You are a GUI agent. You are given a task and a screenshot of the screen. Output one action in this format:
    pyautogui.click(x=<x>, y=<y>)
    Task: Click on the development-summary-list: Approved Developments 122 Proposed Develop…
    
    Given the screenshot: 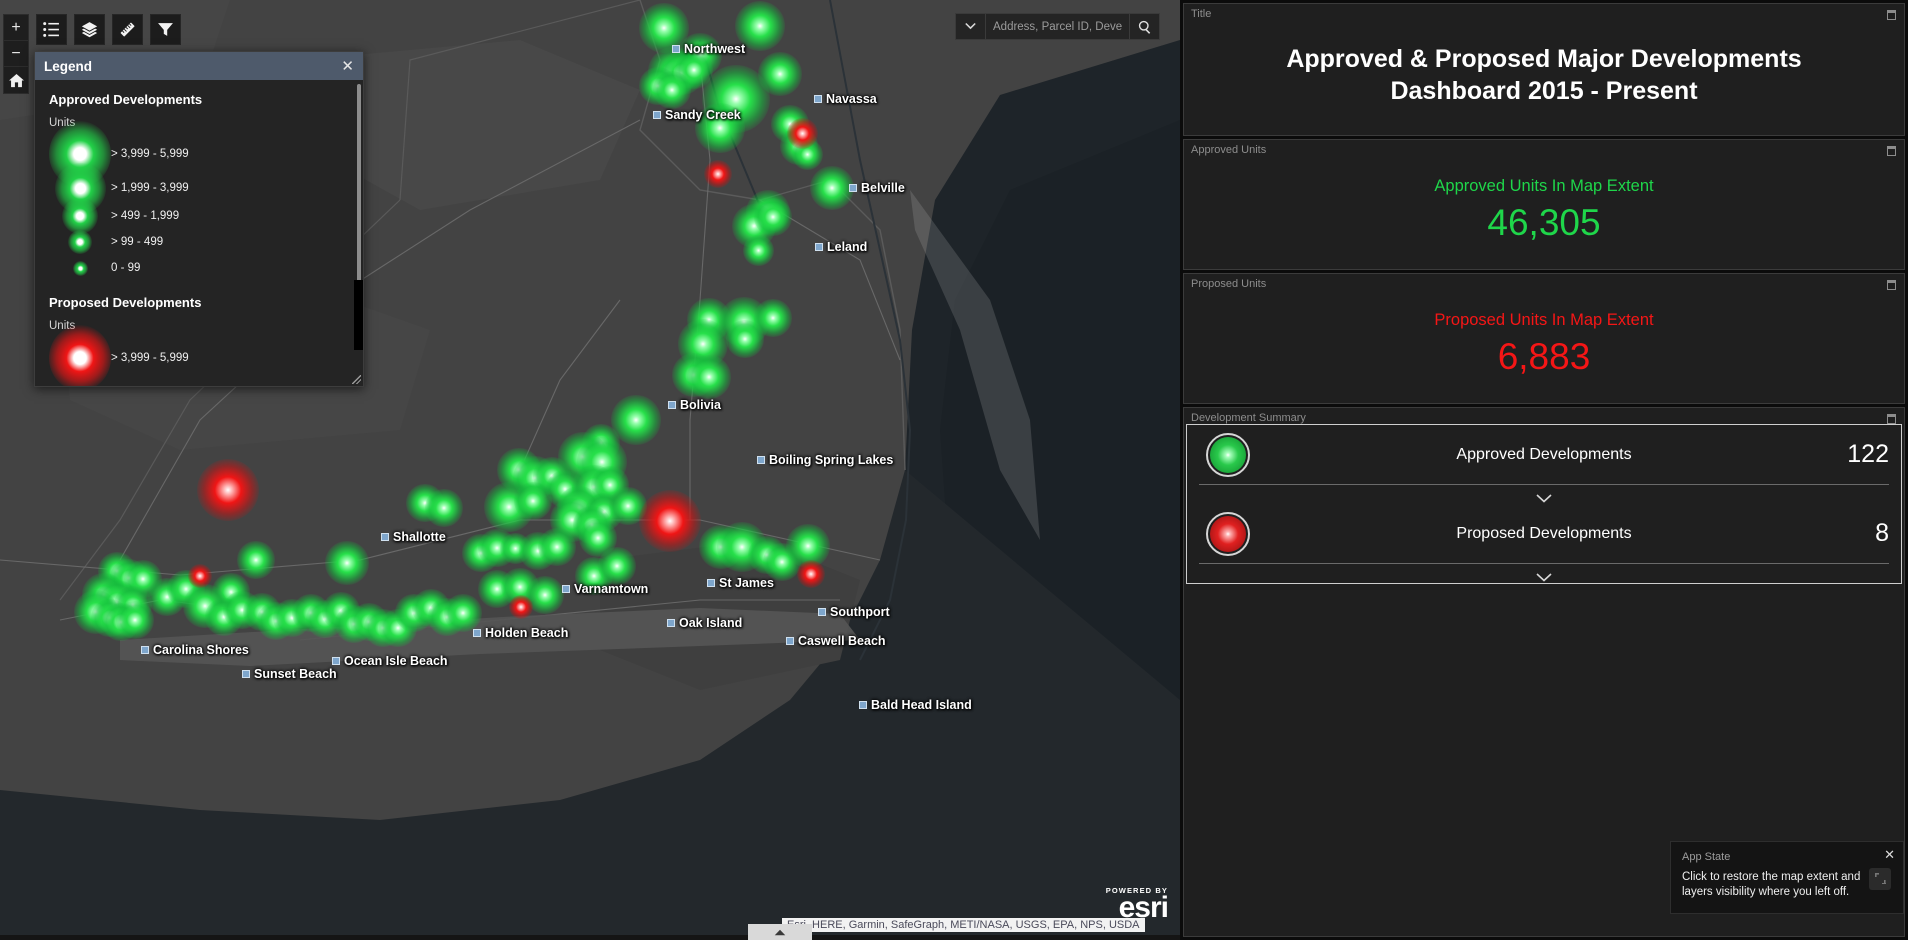 What is the action you would take?
    pyautogui.click(x=1544, y=504)
    